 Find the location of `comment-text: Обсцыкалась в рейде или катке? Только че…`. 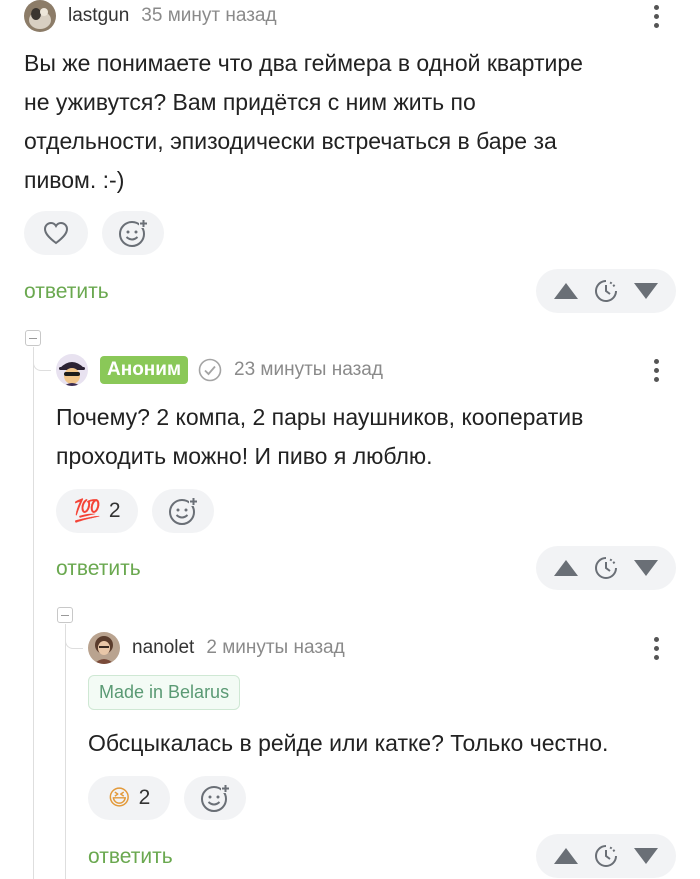

comment-text: Обсцыкалась в рейде или катке? Только че… is located at coordinates (388, 743).